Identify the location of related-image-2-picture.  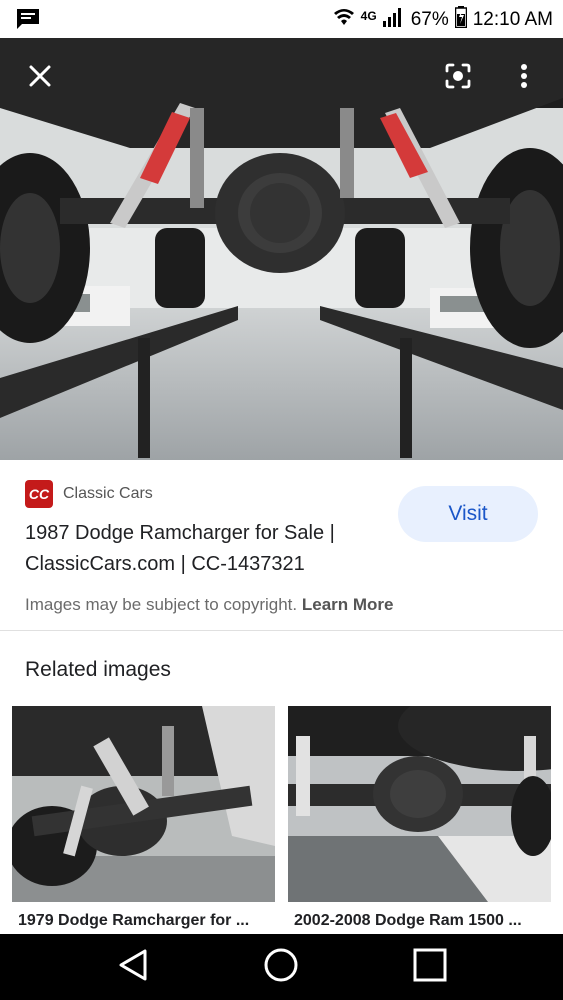
(419, 804).